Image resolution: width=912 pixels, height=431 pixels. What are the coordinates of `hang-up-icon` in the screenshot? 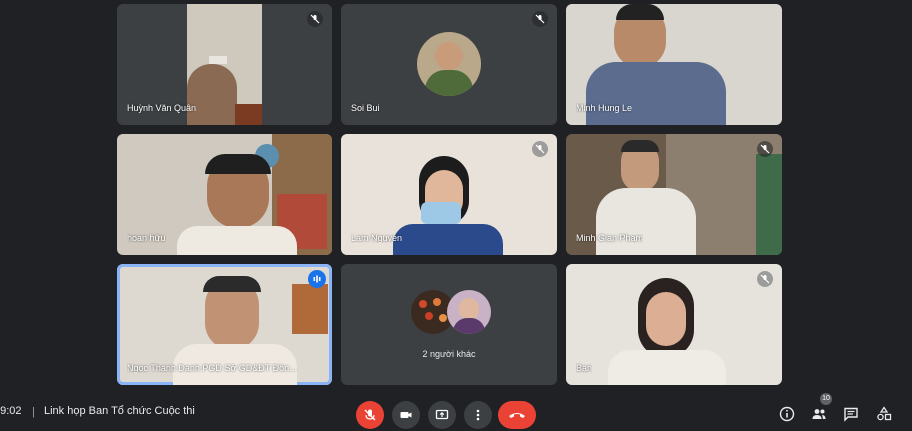 It's located at (517, 415).